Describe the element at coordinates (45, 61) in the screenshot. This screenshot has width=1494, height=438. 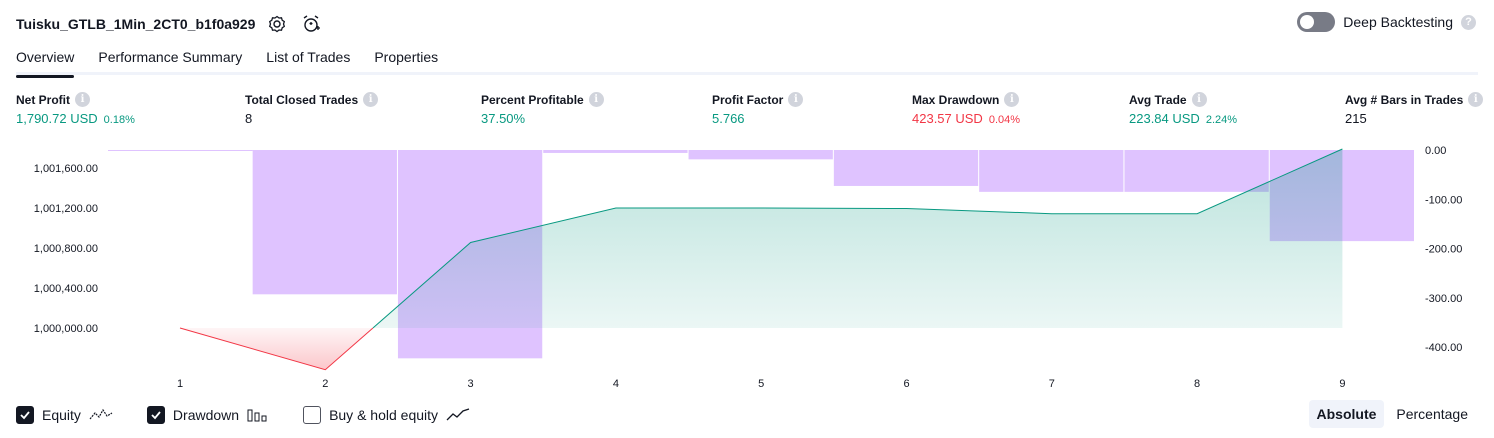
I see `tab-overview: Overview` at that location.